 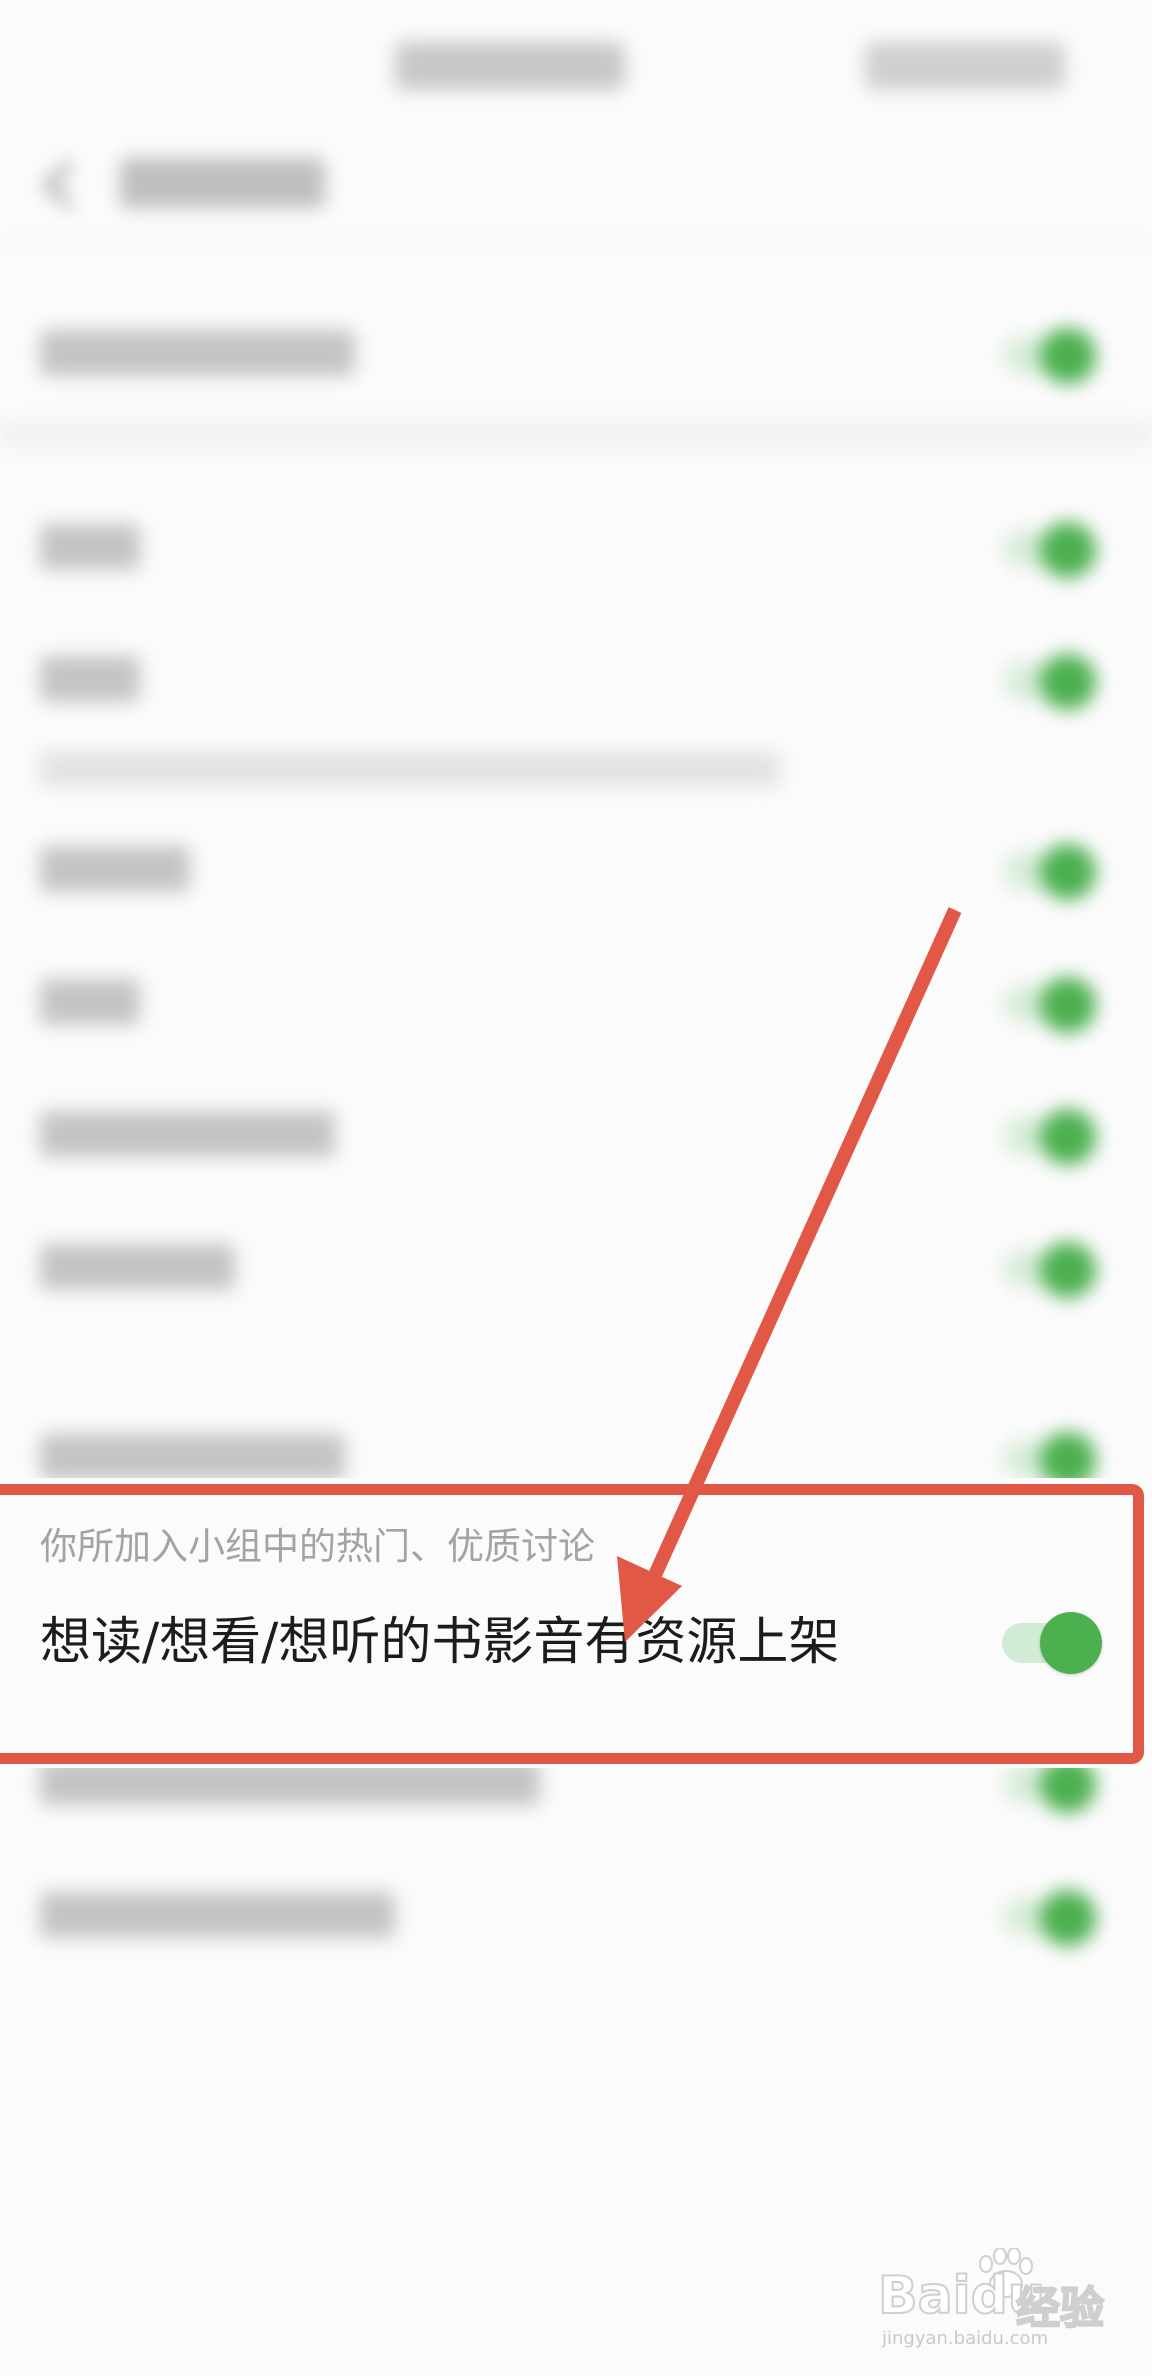 I want to click on baidu-jingyan-watermark: Baidu 经验 jingyan.baidu.com, so click(x=1002, y=2303).